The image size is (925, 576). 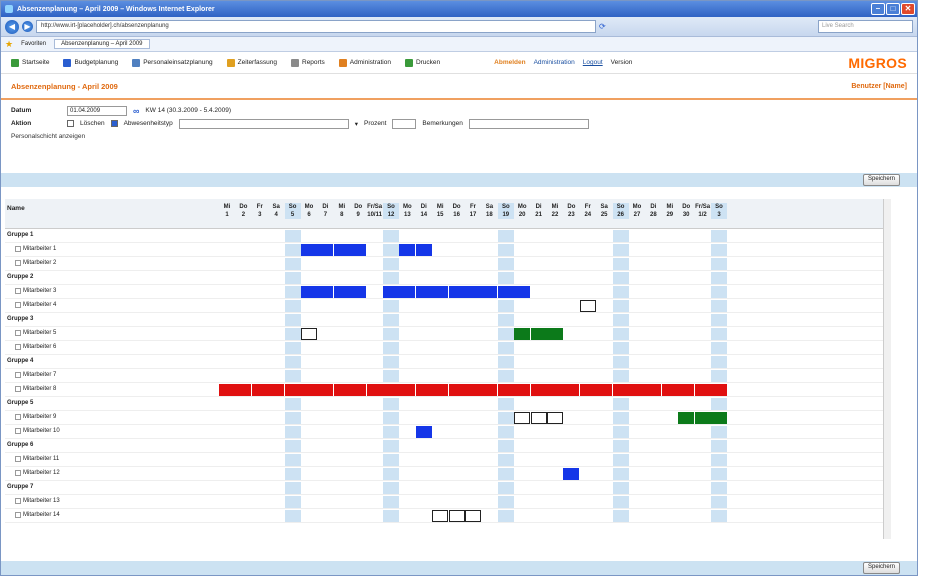 I want to click on refresh-icon: ⟳, so click(x=602, y=26).